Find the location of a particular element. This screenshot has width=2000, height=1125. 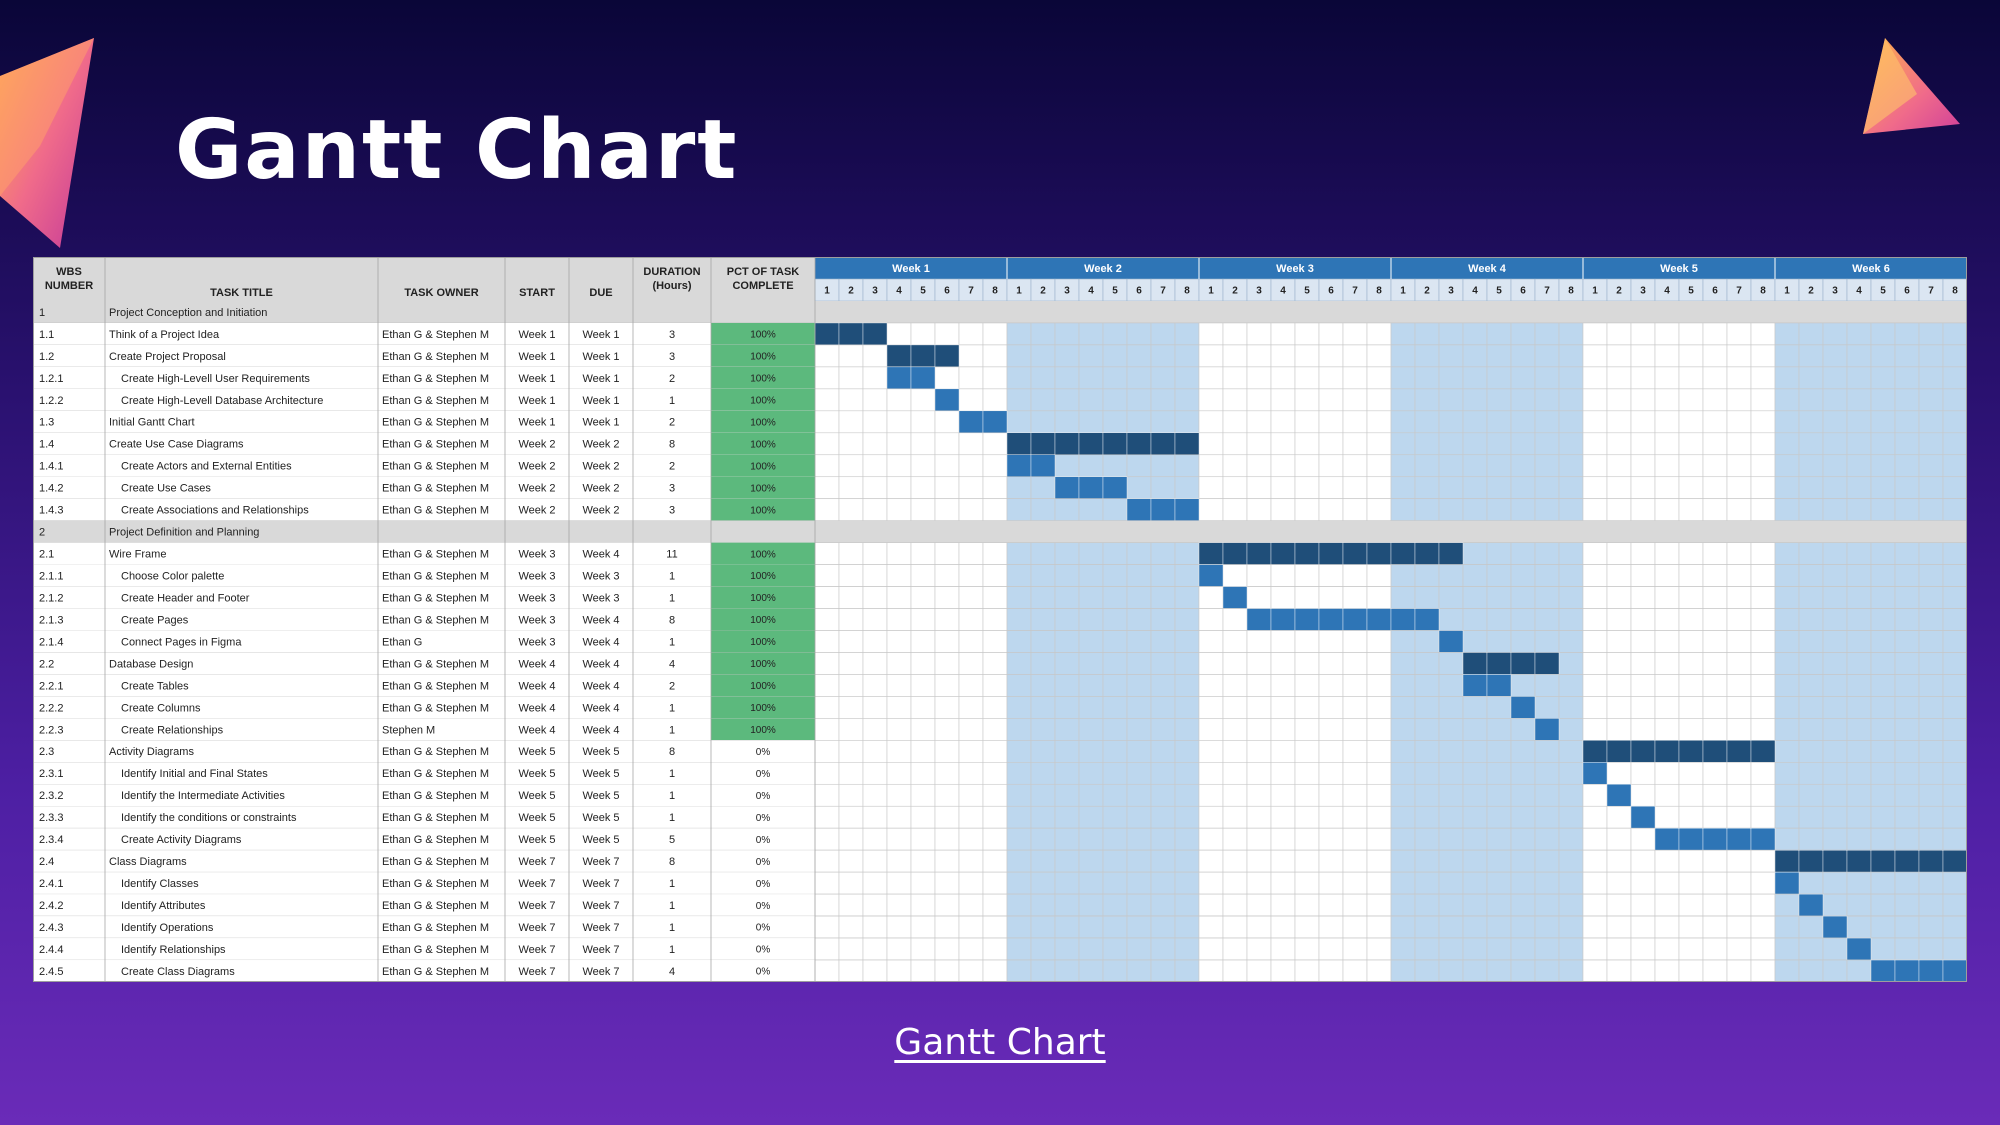

task-start: Week 7 is located at coordinates (536, 884).